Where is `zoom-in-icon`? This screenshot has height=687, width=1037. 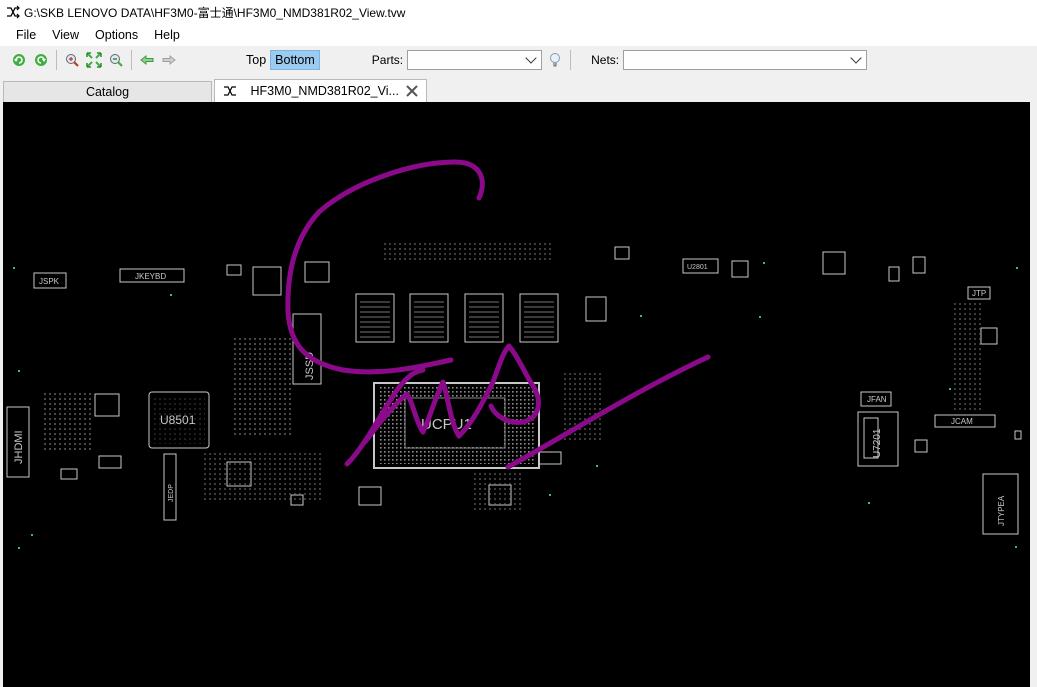
zoom-in-icon is located at coordinates (72, 60).